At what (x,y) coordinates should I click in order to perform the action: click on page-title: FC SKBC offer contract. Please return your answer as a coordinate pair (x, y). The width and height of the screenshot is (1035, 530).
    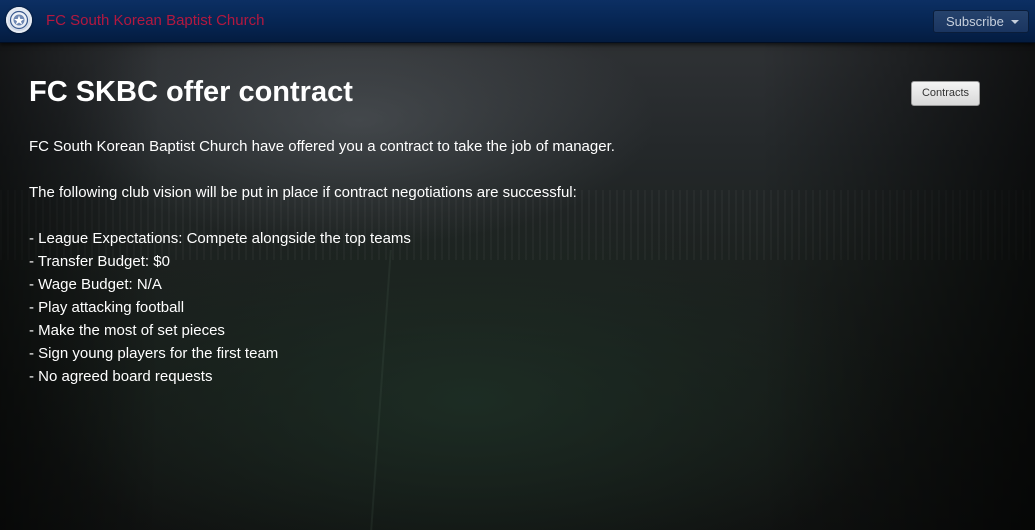
    Looking at the image, I should click on (191, 92).